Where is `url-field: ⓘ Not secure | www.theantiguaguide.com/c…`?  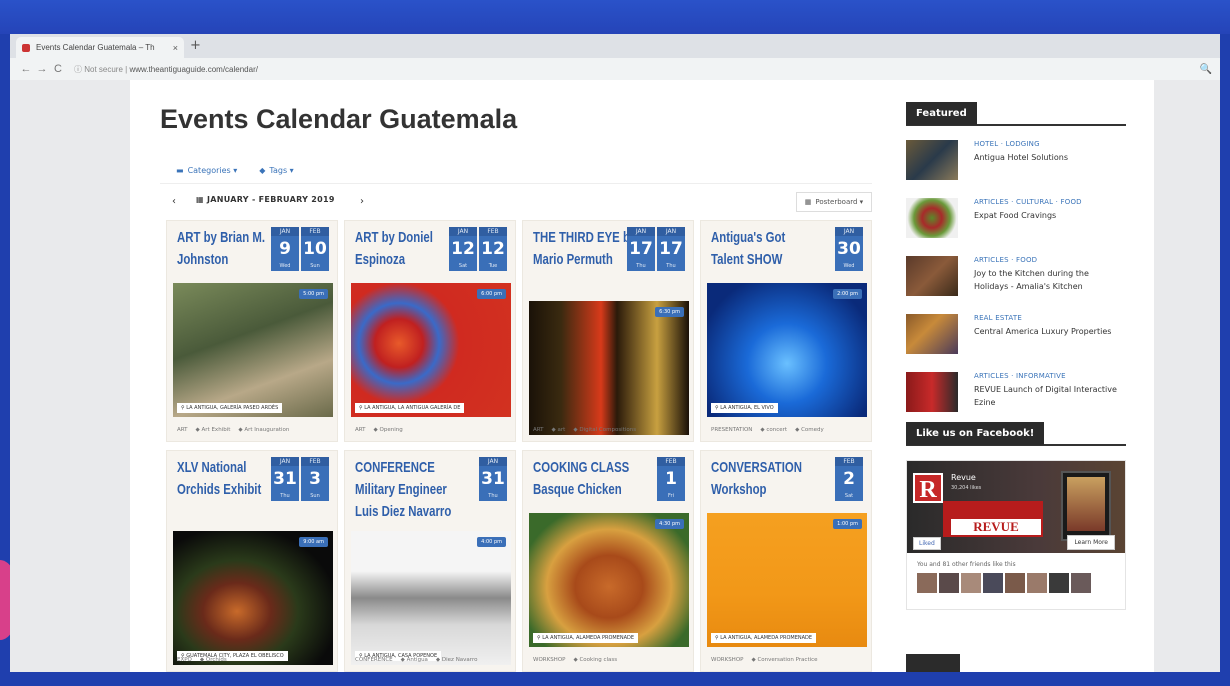
url-field: ⓘ Not secure | www.theantiguaguide.com/c… is located at coordinates (637, 69).